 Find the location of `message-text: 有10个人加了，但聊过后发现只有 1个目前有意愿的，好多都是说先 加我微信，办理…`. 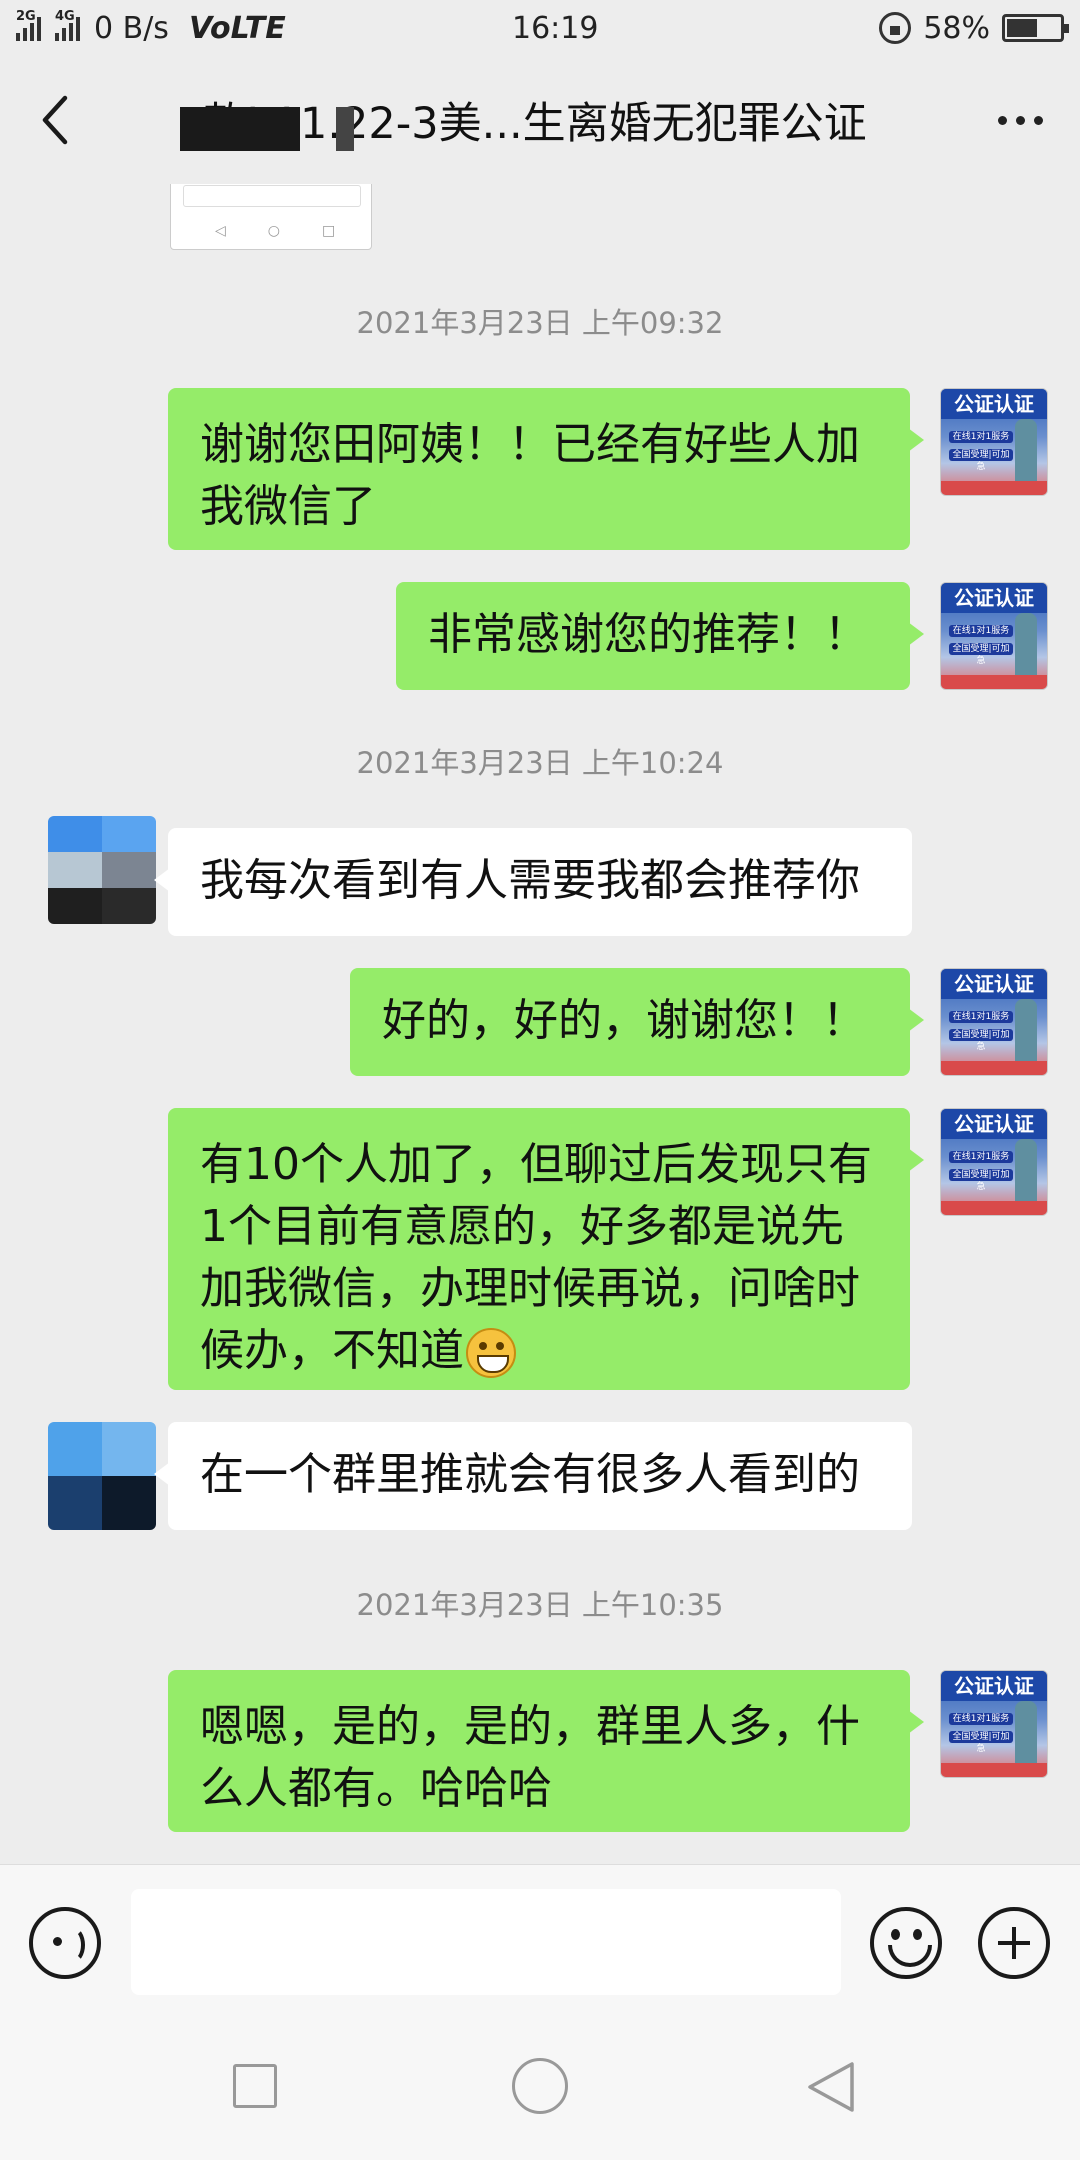

message-text: 有10个人加了，但聊过后发现只有 1个目前有意愿的，好多都是说先 加我微信，办理… is located at coordinates (536, 1257).